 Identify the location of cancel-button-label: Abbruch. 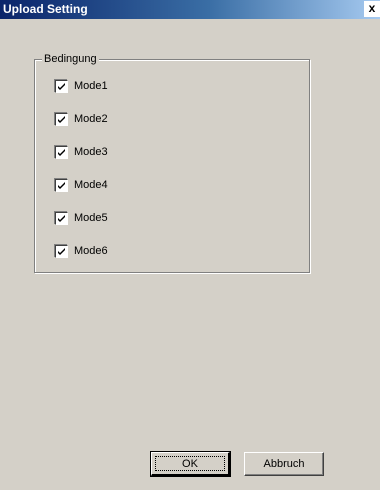
(284, 464).